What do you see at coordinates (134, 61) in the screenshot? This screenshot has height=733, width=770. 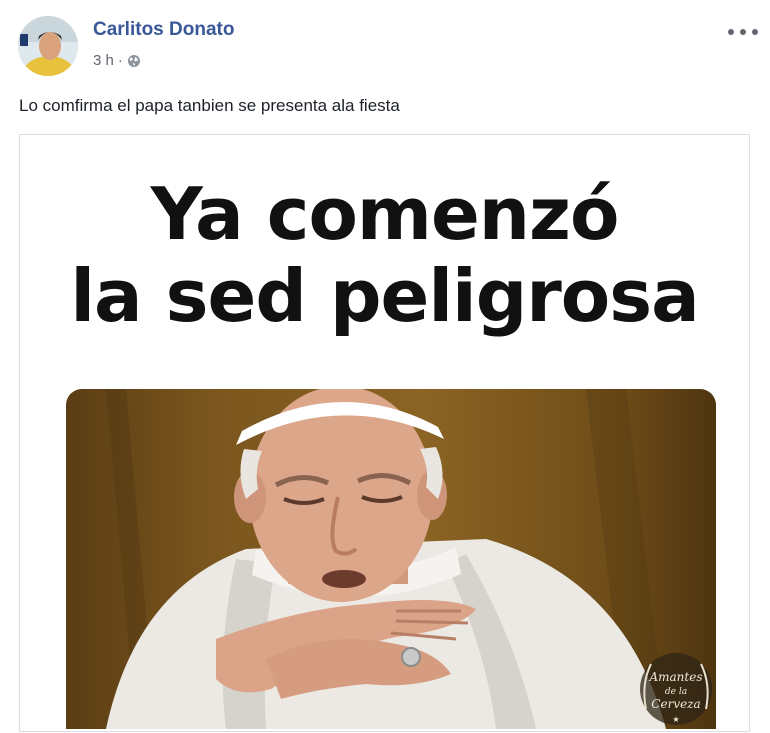 I see `globe-icon` at bounding box center [134, 61].